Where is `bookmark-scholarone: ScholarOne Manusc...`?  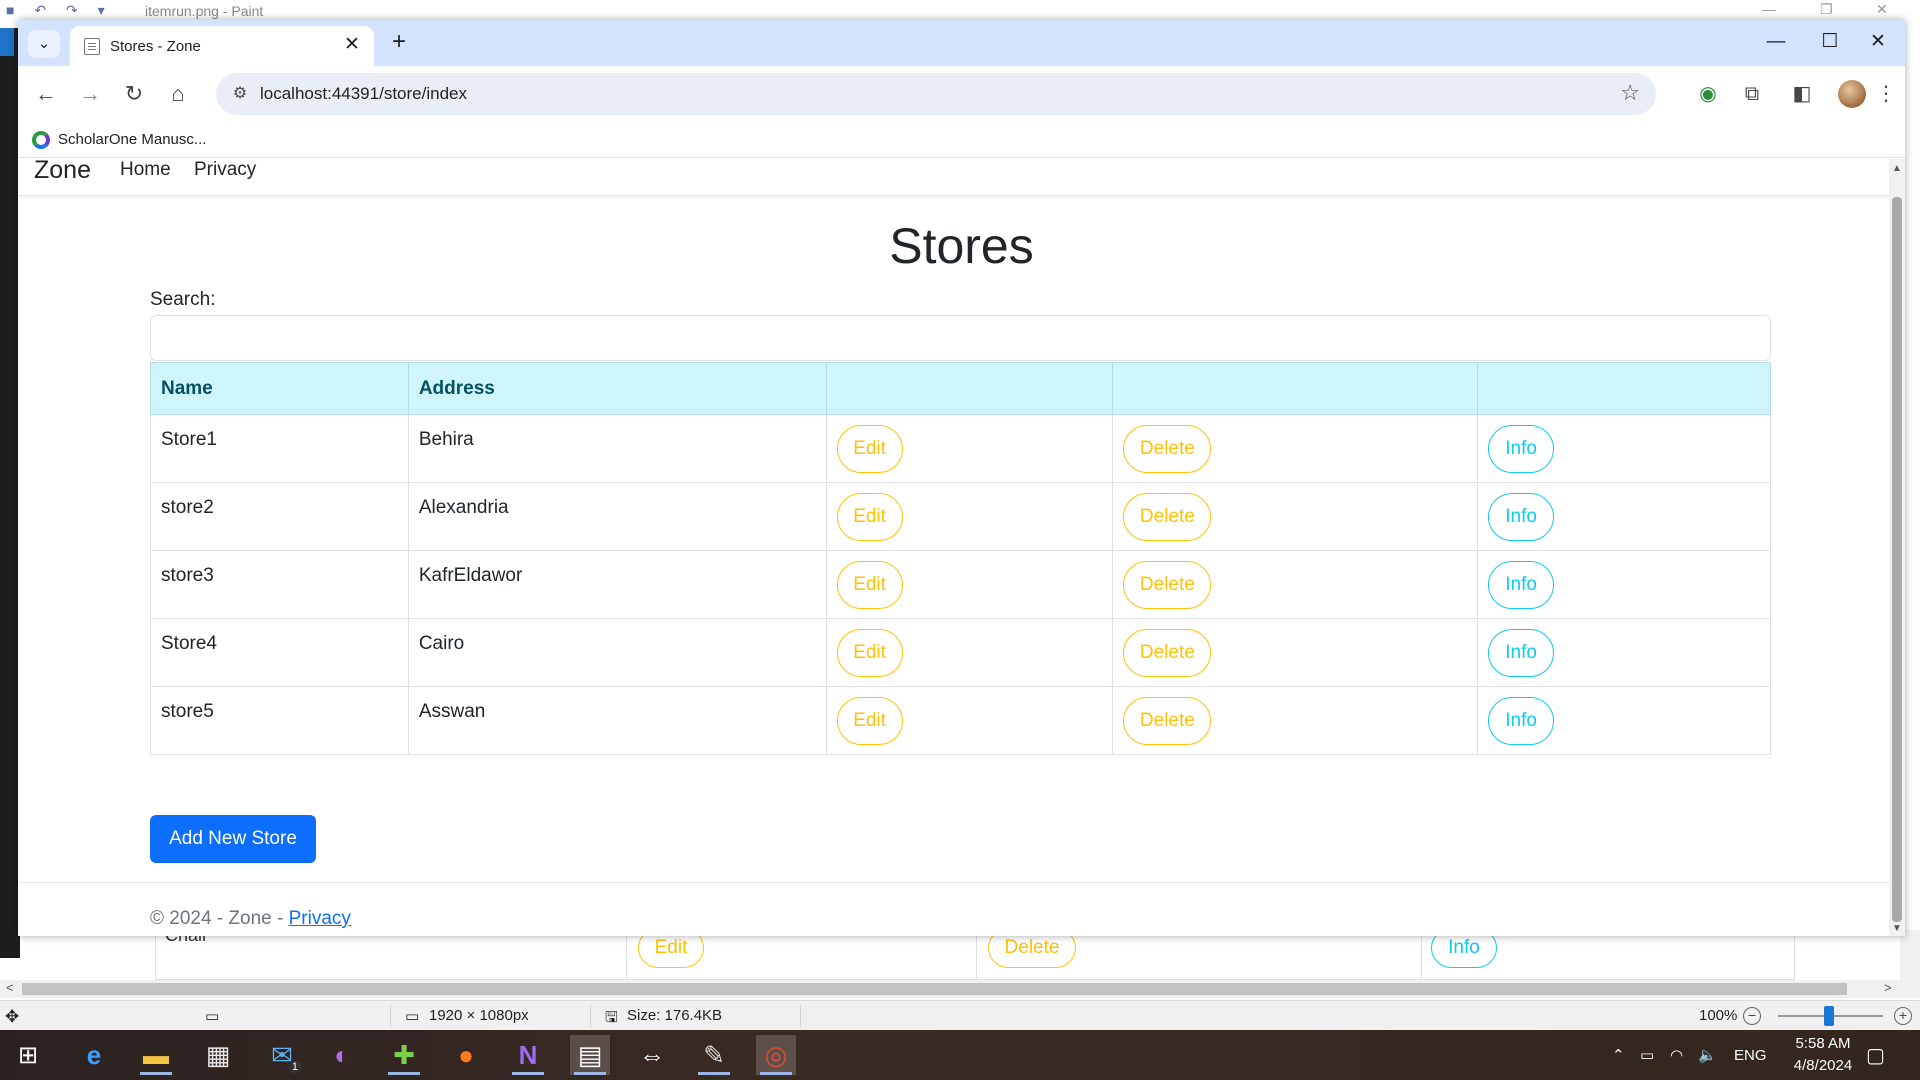
bookmark-scholarone: ScholarOne Manusc... is located at coordinates (132, 139).